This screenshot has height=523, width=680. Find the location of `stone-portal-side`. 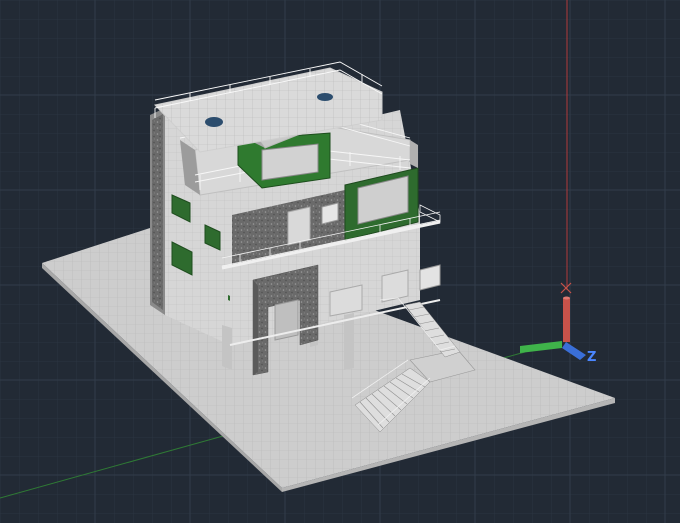

stone-portal-side is located at coordinates (255, 327).